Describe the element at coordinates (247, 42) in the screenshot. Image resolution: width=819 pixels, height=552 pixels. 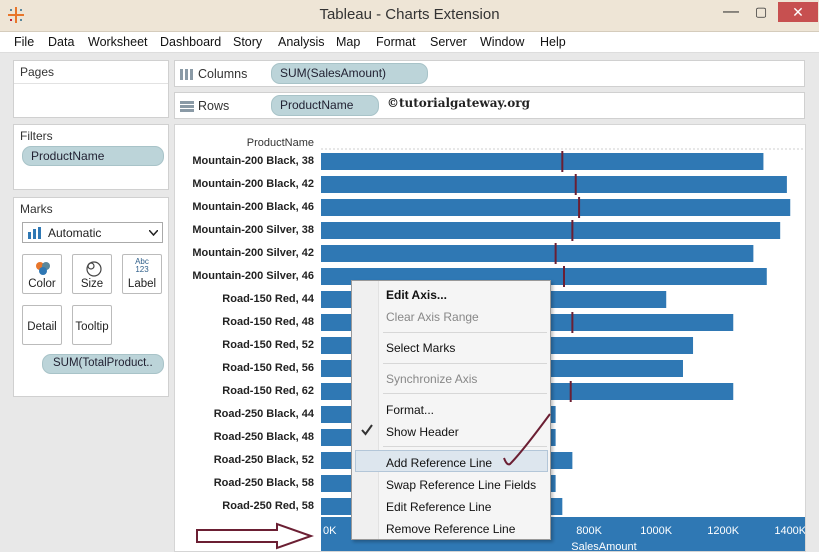
I see `menu-story: Story` at that location.